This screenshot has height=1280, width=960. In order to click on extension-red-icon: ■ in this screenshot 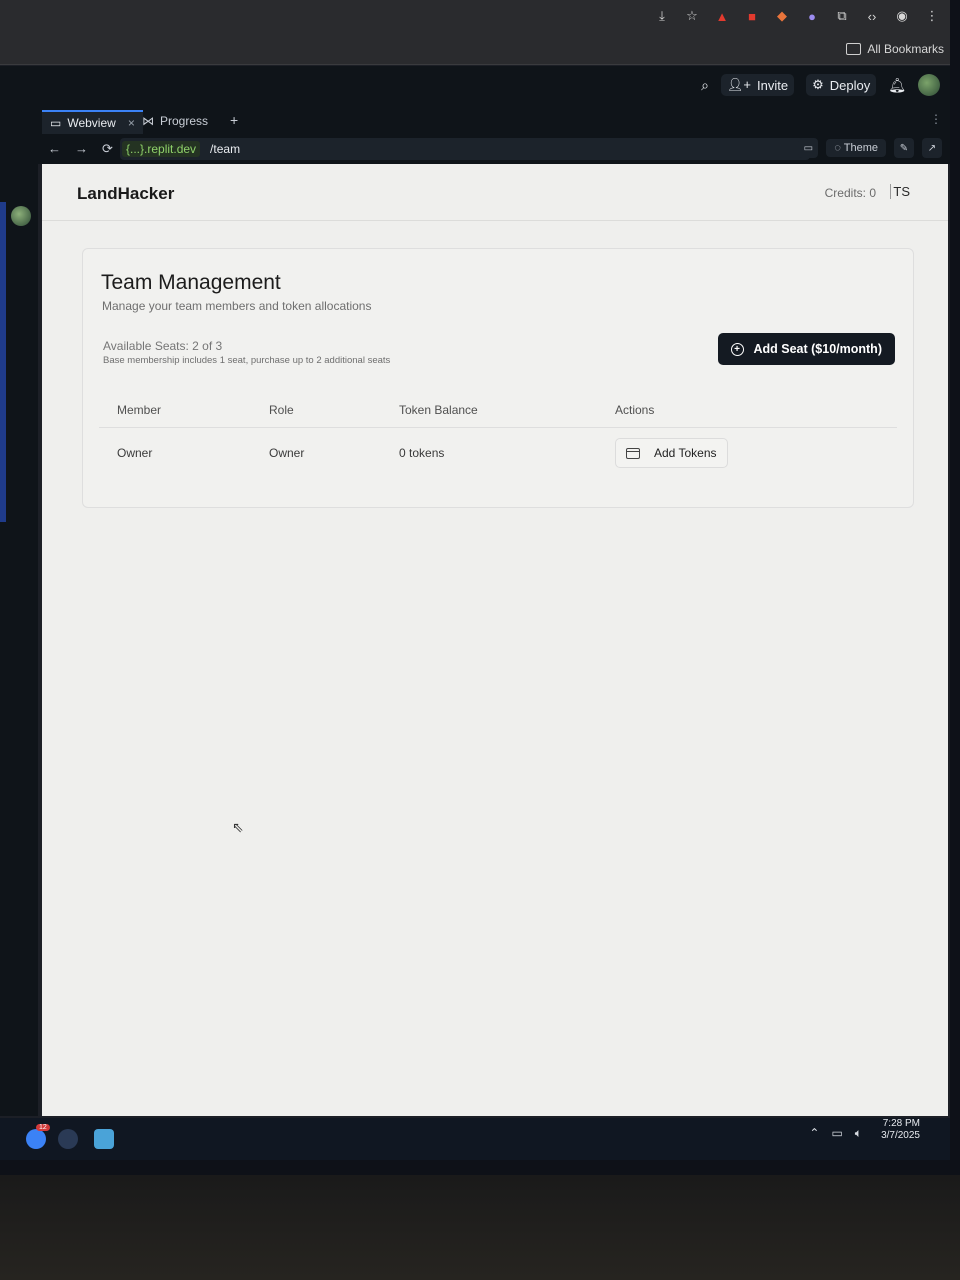, I will do `click(752, 16)`.